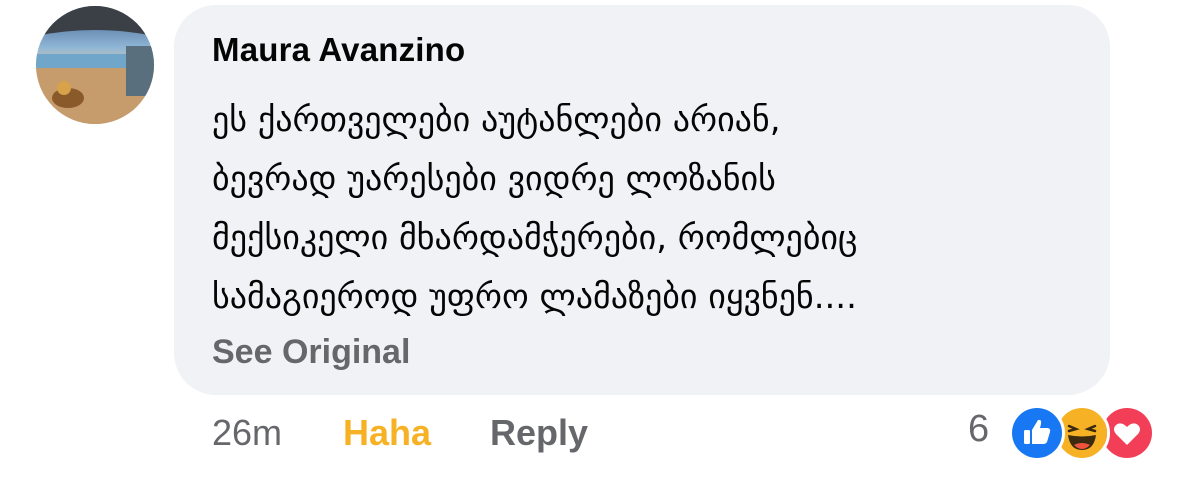 This screenshot has height=497, width=1179. Describe the element at coordinates (496, 120) in the screenshot. I see `comment-text-line: ეს ქართველები აუტანლები არიან,` at that location.